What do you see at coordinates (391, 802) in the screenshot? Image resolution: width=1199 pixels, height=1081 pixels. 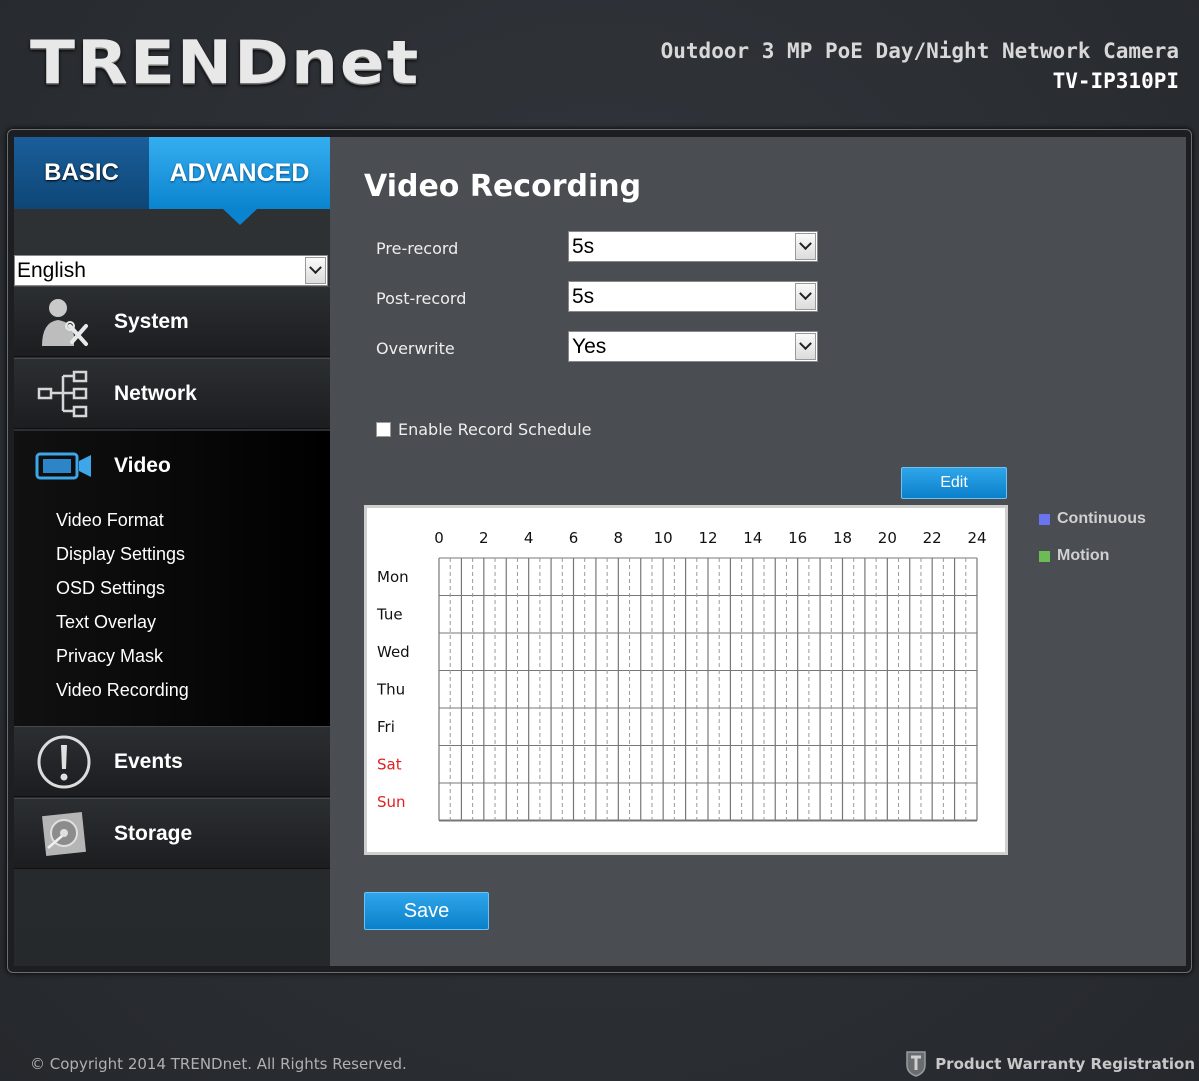 I see `day-label: Sun` at bounding box center [391, 802].